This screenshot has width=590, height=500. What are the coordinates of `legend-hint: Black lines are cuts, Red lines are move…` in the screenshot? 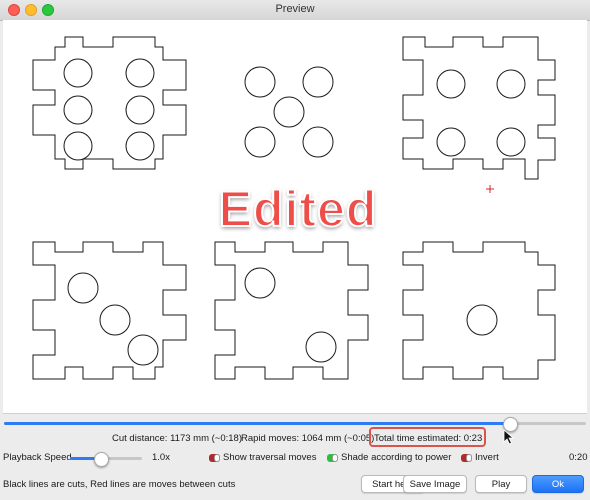 It's located at (119, 484).